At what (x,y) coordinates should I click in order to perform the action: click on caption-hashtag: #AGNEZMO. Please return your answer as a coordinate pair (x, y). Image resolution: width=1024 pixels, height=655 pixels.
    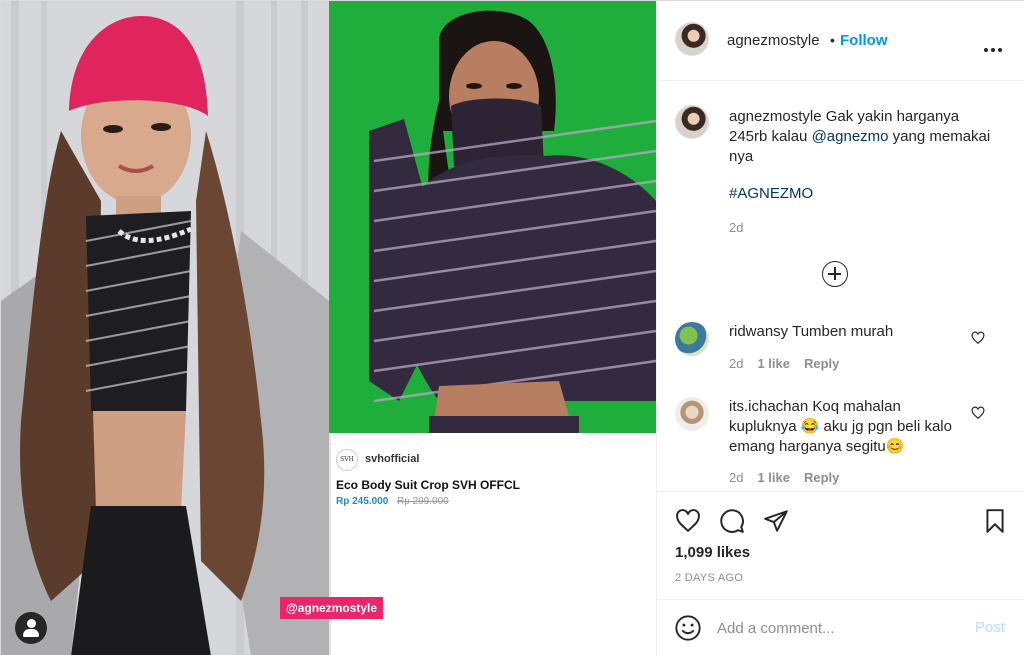
    Looking at the image, I should click on (771, 193).